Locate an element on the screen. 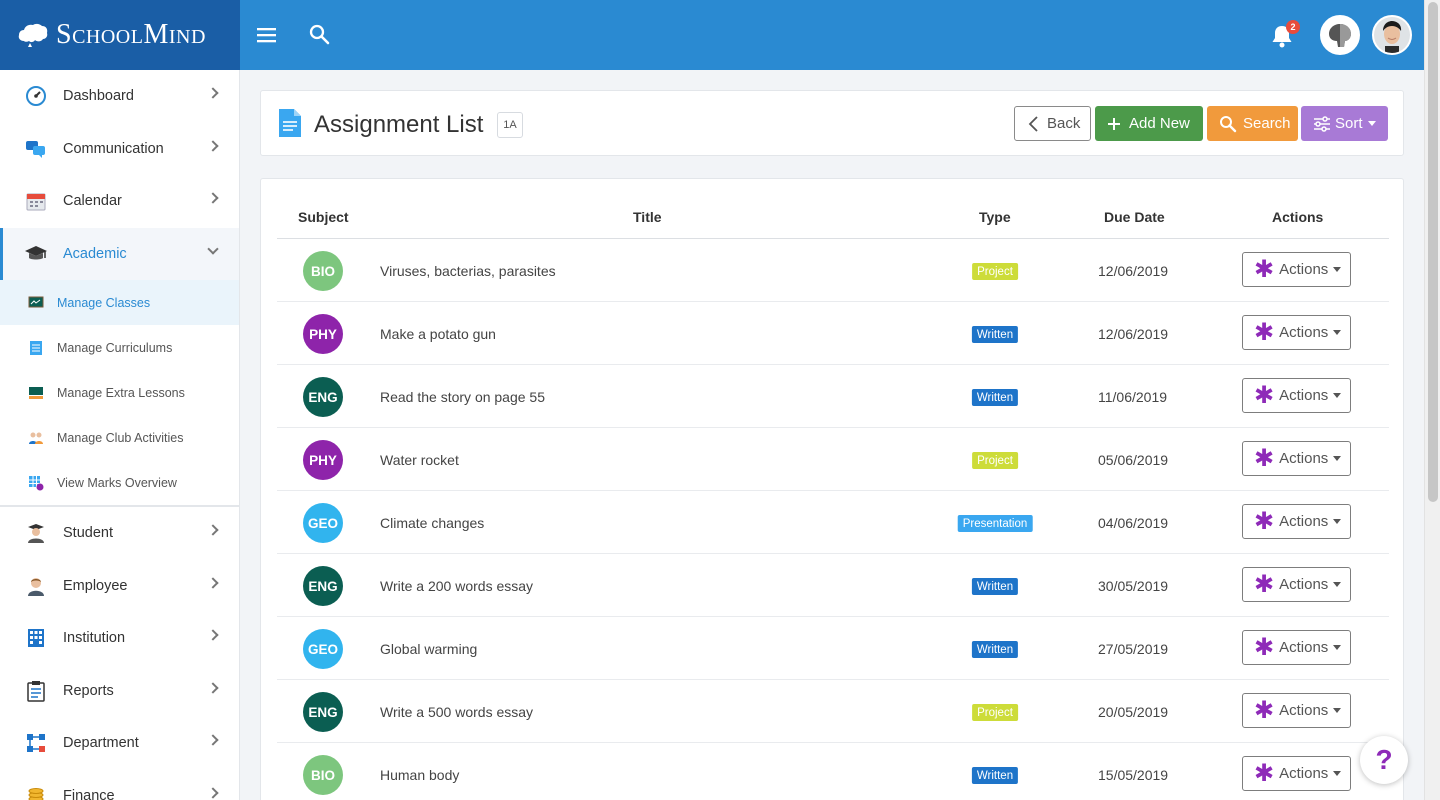  sidebar-item-employee: Employee is located at coordinates (119, 586).